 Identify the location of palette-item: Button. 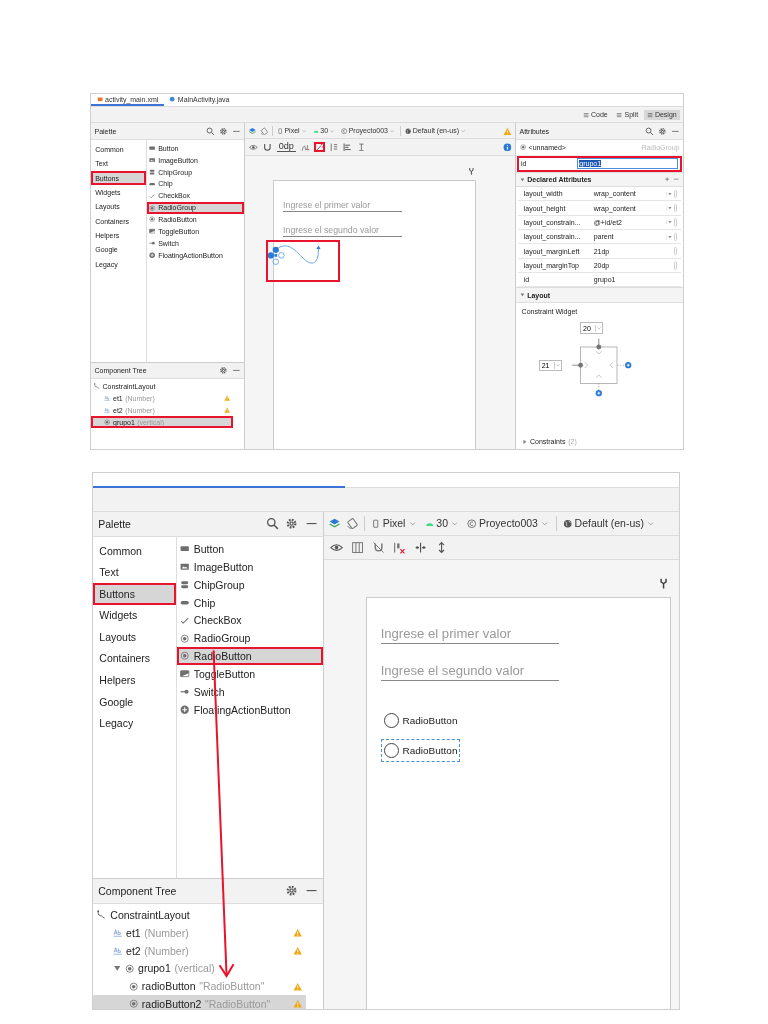
(250, 549).